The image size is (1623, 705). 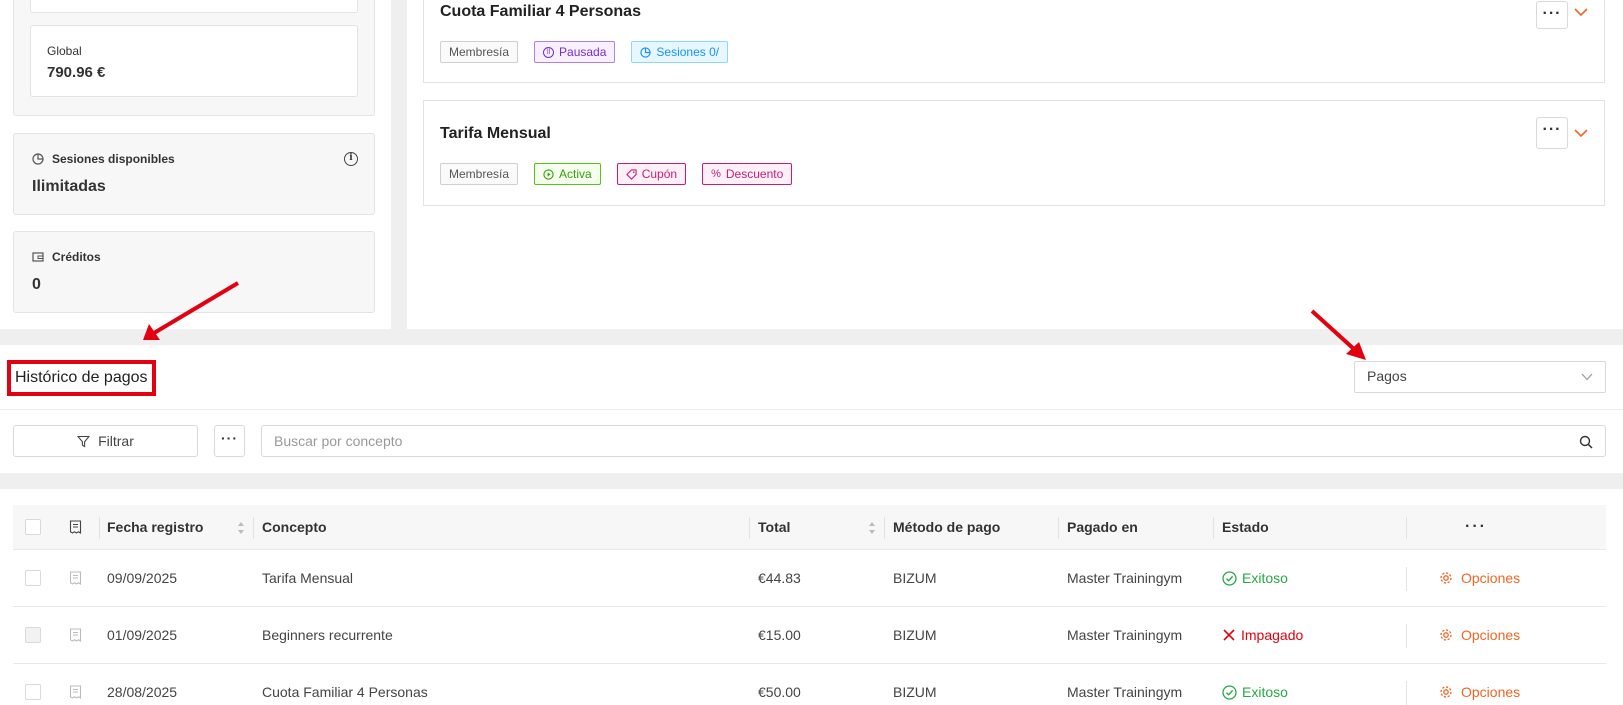 I want to click on pause-icon: ll, so click(x=549, y=52).